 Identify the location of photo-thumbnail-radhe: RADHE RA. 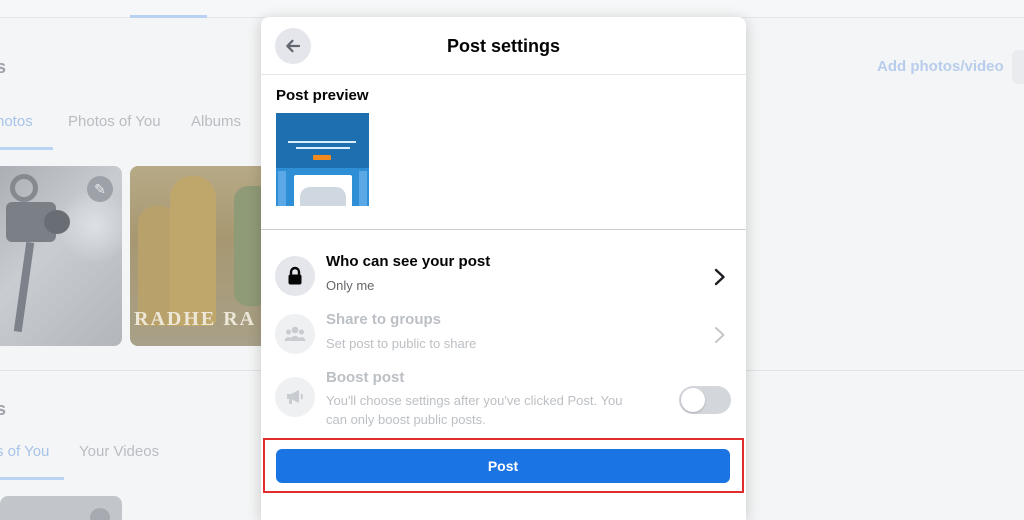
(200, 256).